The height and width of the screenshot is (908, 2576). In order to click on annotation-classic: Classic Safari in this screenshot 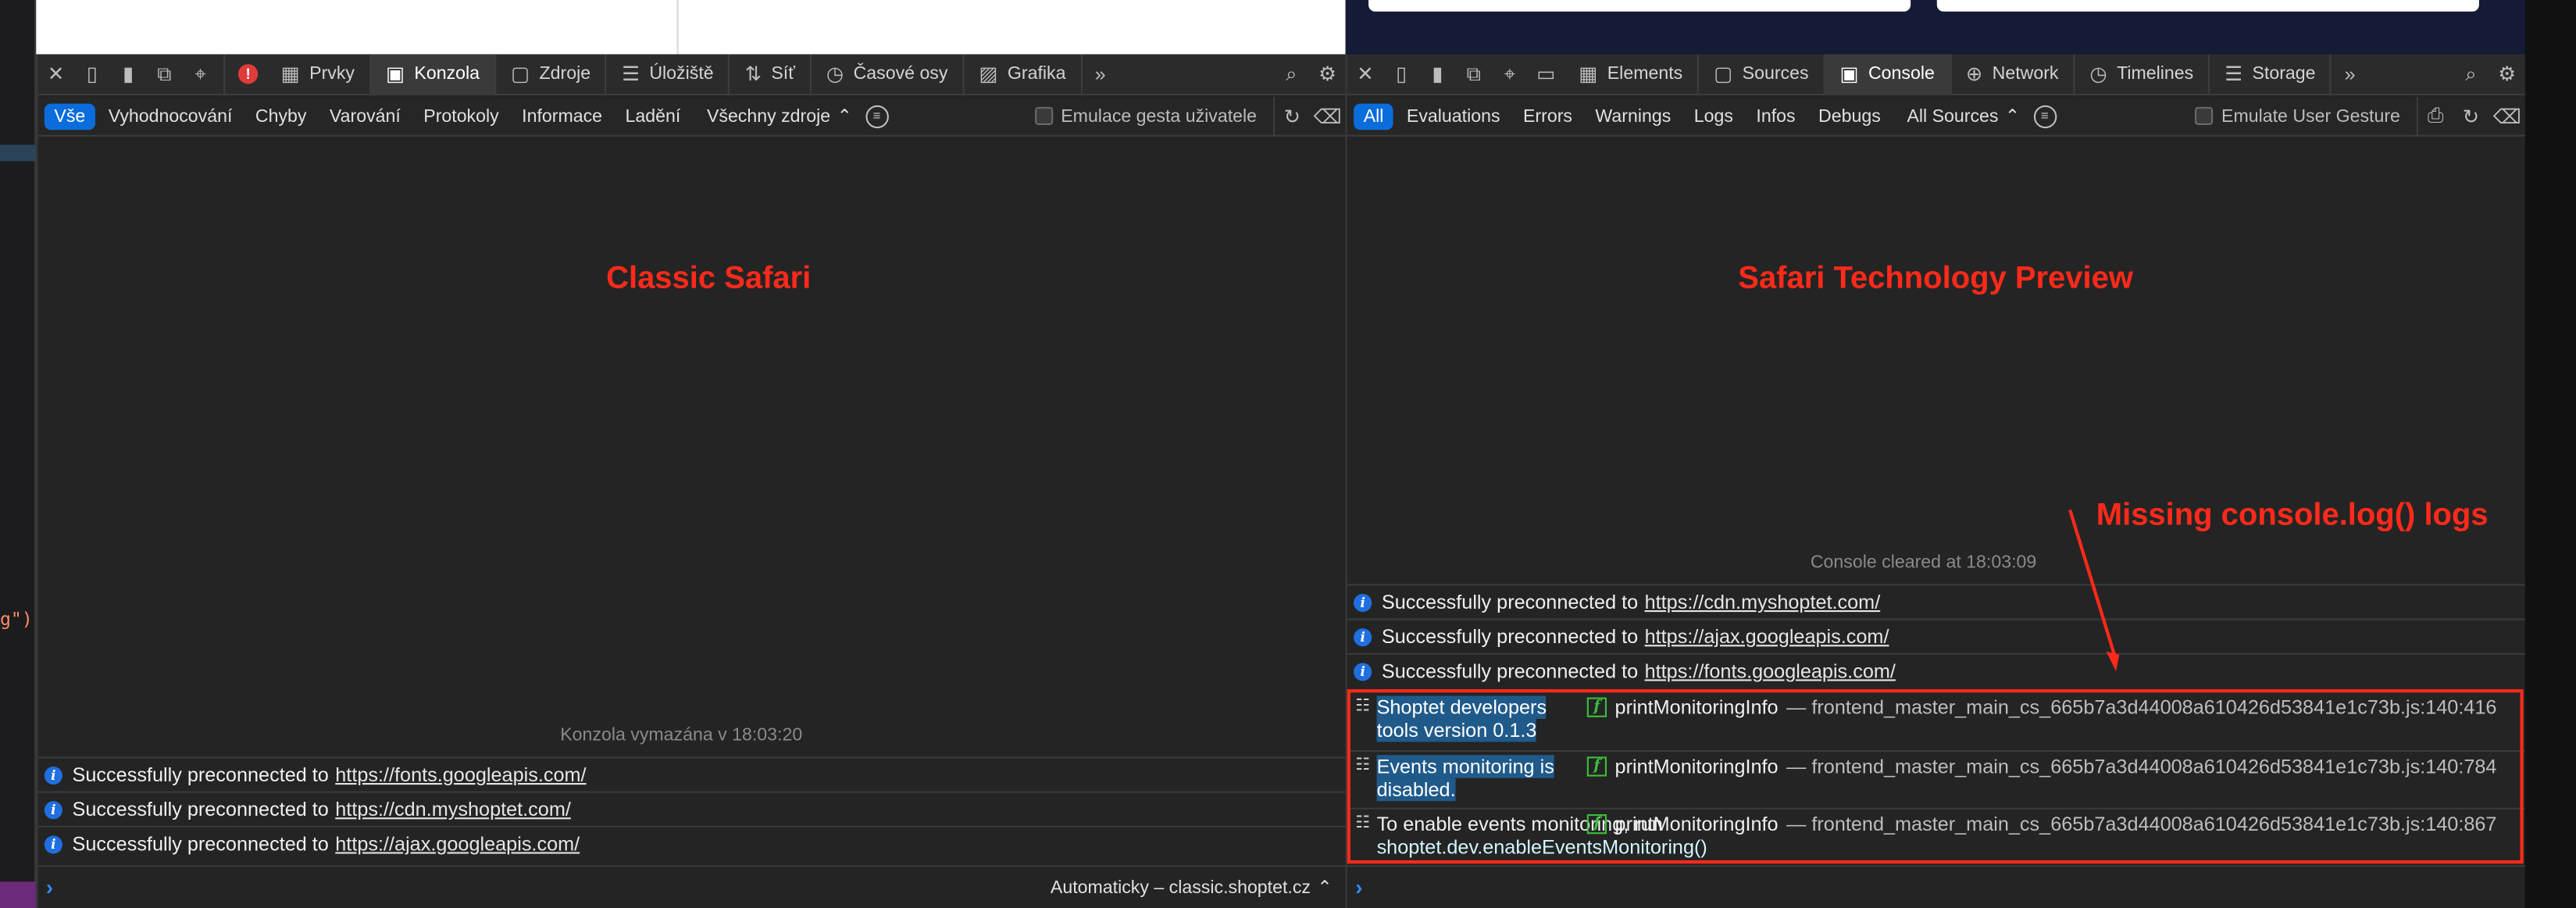, I will do `click(709, 279)`.